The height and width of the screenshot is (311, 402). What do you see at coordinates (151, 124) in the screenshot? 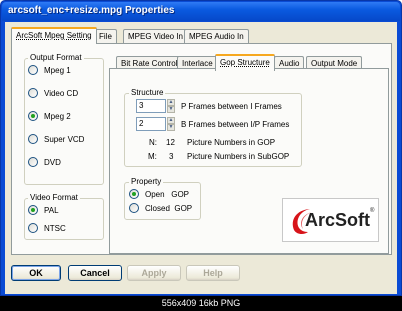
I see `b-frames-input: 2` at bounding box center [151, 124].